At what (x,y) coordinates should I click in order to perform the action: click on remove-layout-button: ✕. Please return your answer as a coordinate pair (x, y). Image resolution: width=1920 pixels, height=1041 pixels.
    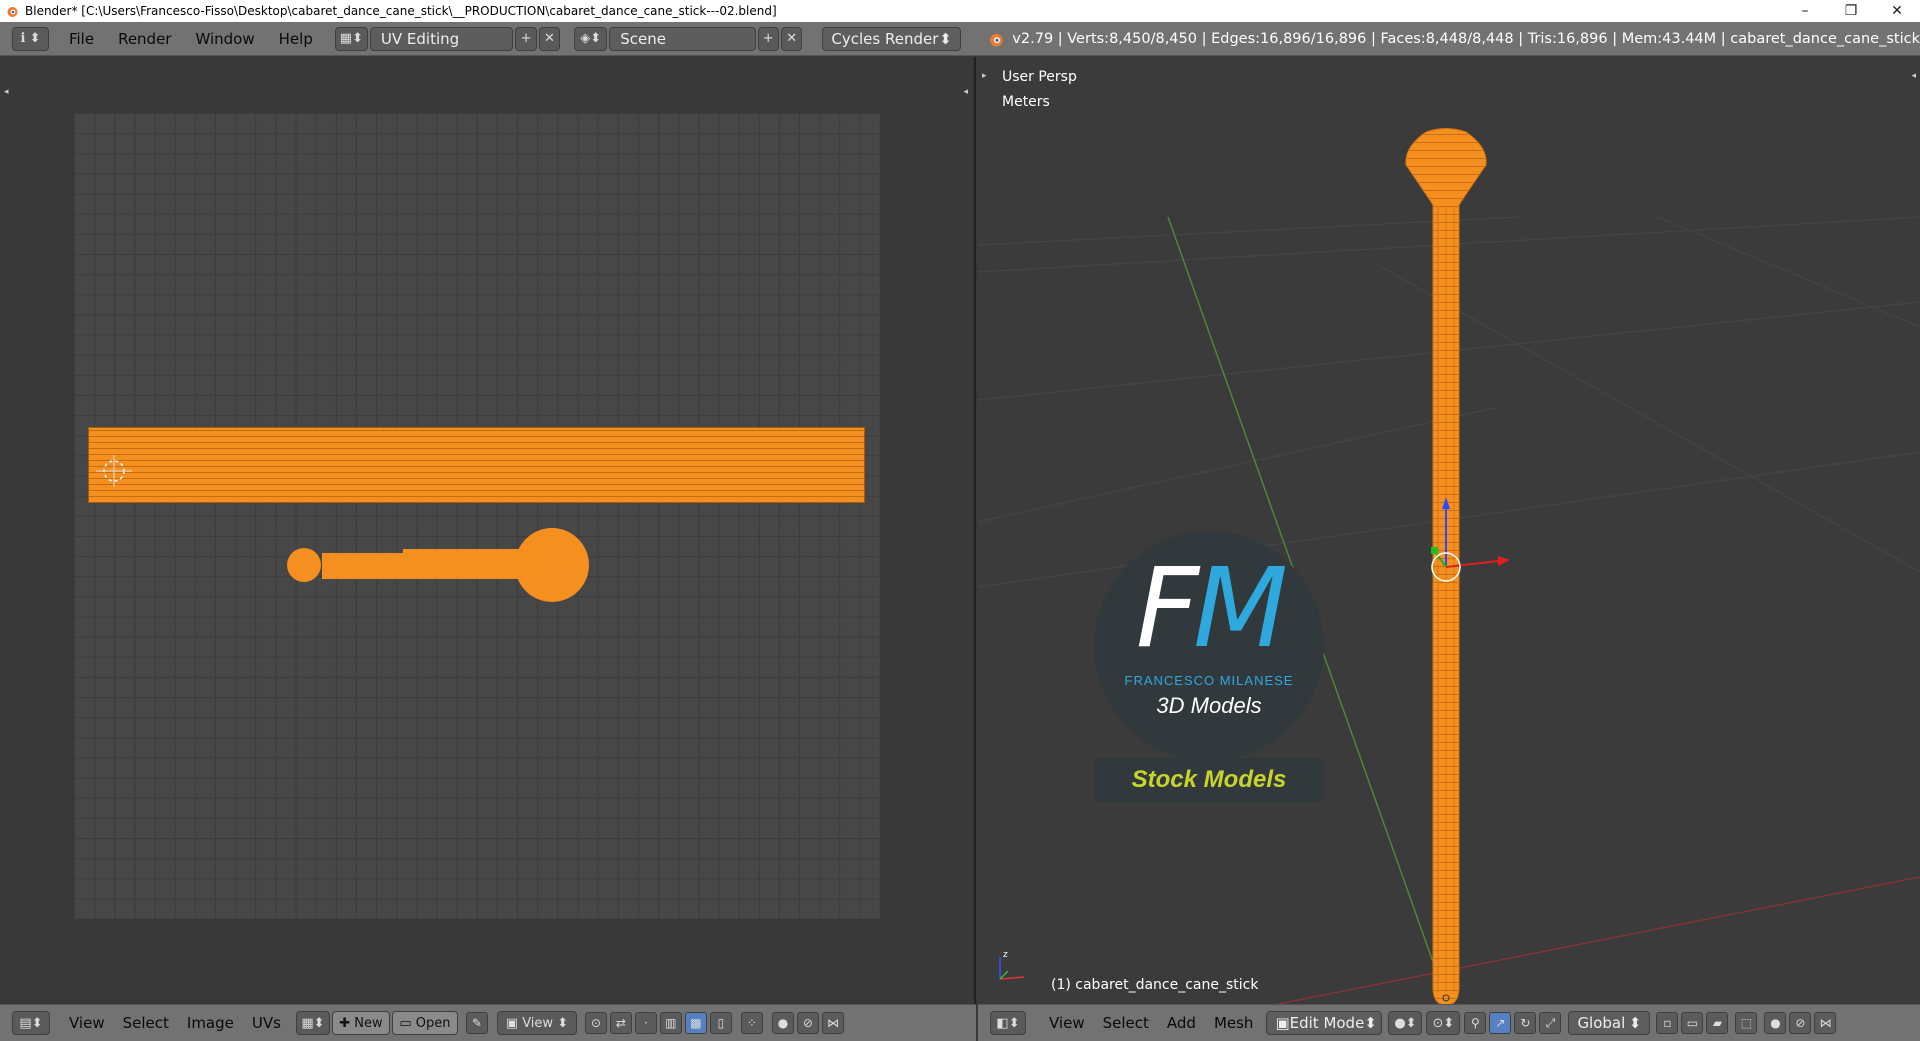
    Looking at the image, I should click on (549, 38).